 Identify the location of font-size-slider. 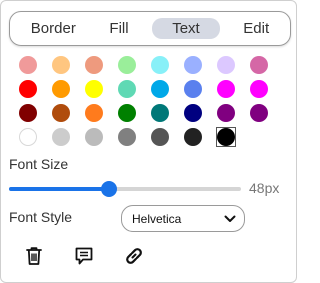
(125, 189).